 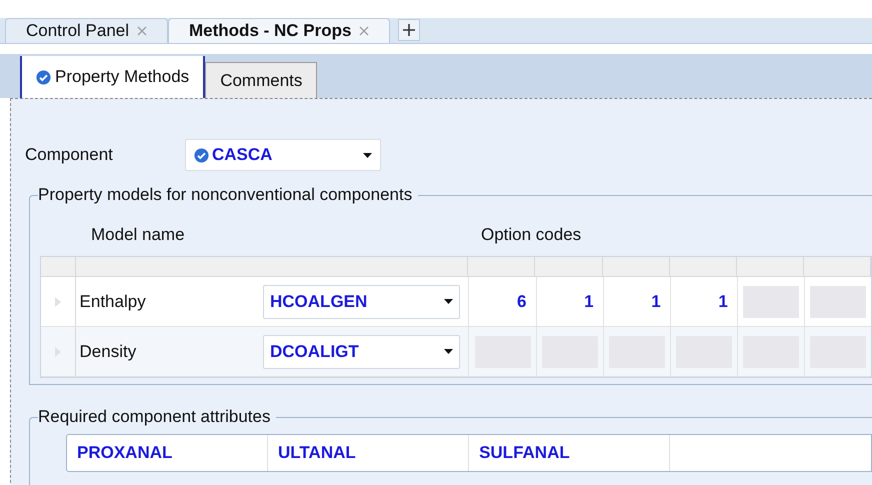 What do you see at coordinates (531, 235) in the screenshot?
I see `column-header: Option codes` at bounding box center [531, 235].